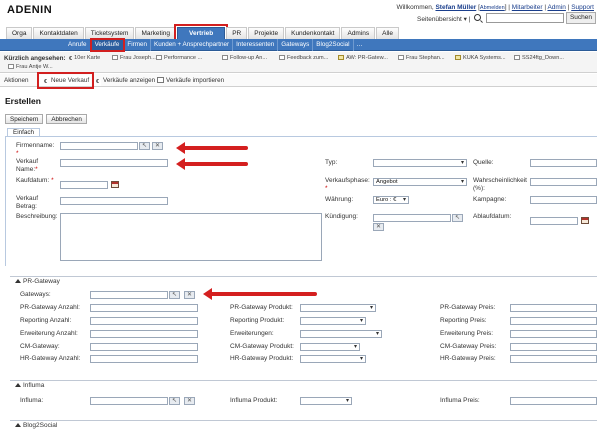 The height and width of the screenshot is (430, 597). What do you see at coordinates (420, 182) in the screenshot?
I see `verkaufsphase-select: Angebot` at bounding box center [420, 182].